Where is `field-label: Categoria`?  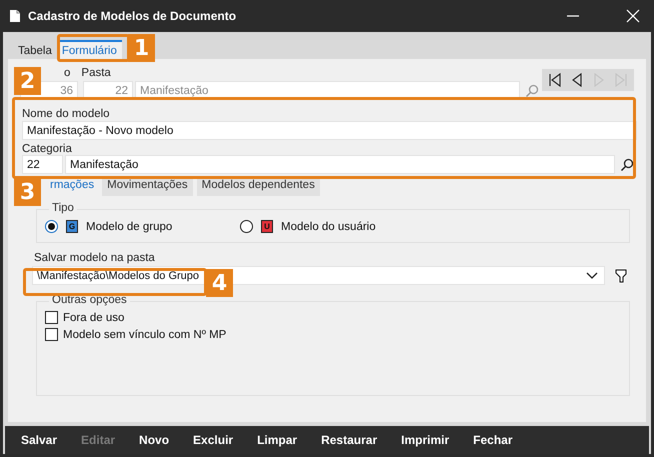 field-label: Categoria is located at coordinates (47, 149).